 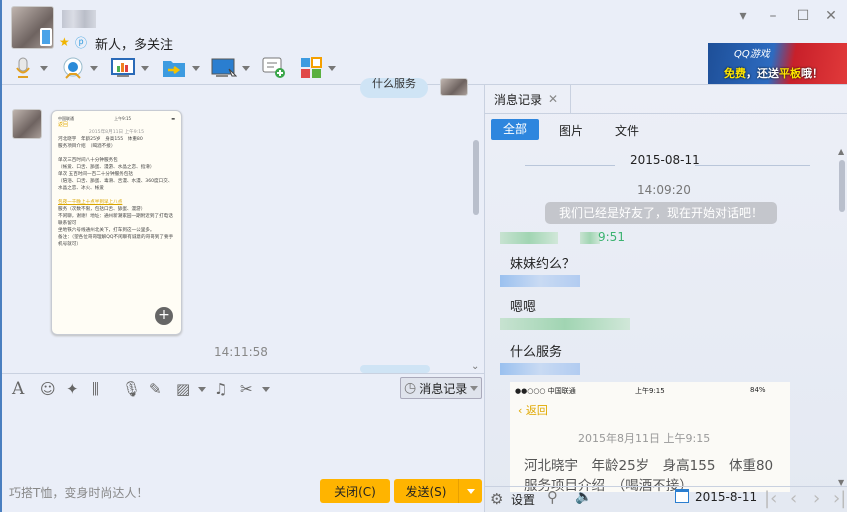 What do you see at coordinates (752, 165) in the screenshot?
I see `date-divider-right` at bounding box center [752, 165].